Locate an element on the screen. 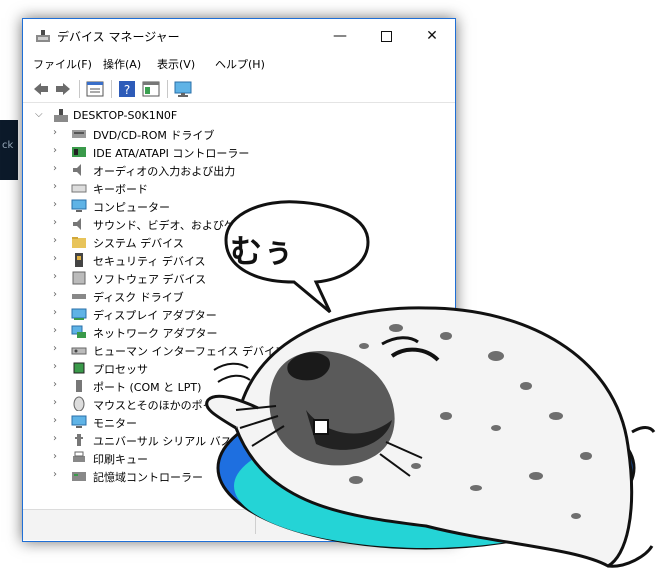 This screenshot has height=584, width=656. close-button: ✕ is located at coordinates (432, 36).